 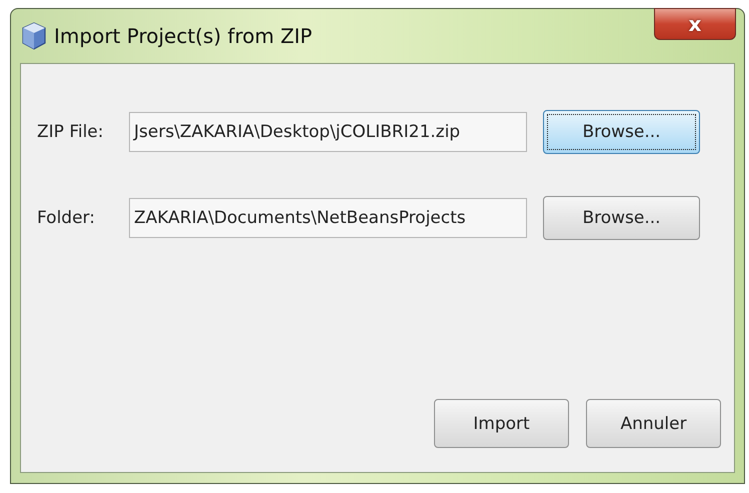 What do you see at coordinates (183, 36) in the screenshot?
I see `window-title: Import Project(s) from ZIP` at bounding box center [183, 36].